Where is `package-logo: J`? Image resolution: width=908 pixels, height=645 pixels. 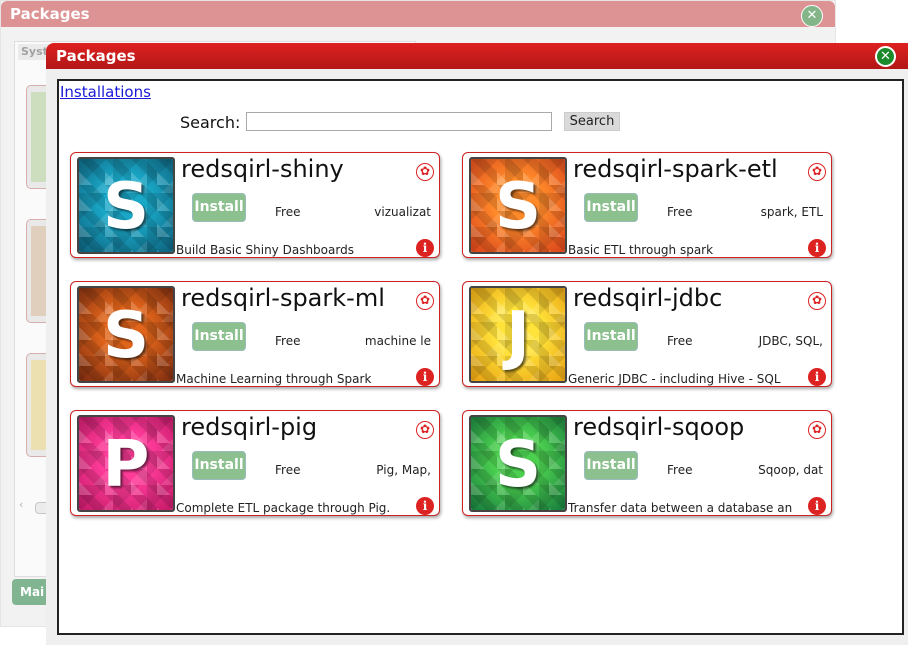
package-logo: J is located at coordinates (518, 334).